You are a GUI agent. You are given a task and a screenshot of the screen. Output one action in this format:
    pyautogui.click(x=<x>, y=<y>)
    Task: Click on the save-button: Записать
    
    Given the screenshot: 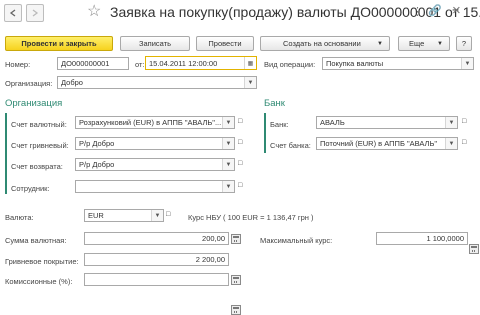 What is the action you would take?
    pyautogui.click(x=155, y=43)
    